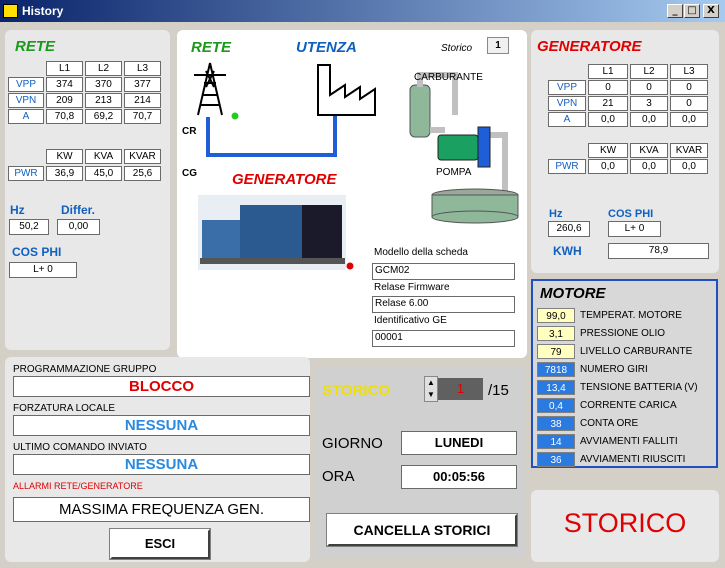 The height and width of the screenshot is (568, 725). Describe the element at coordinates (235, 116) in the screenshot. I see `rete-status-led` at that location.